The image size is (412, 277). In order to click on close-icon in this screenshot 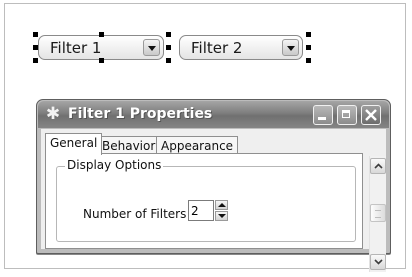, I will do `click(371, 115)`.